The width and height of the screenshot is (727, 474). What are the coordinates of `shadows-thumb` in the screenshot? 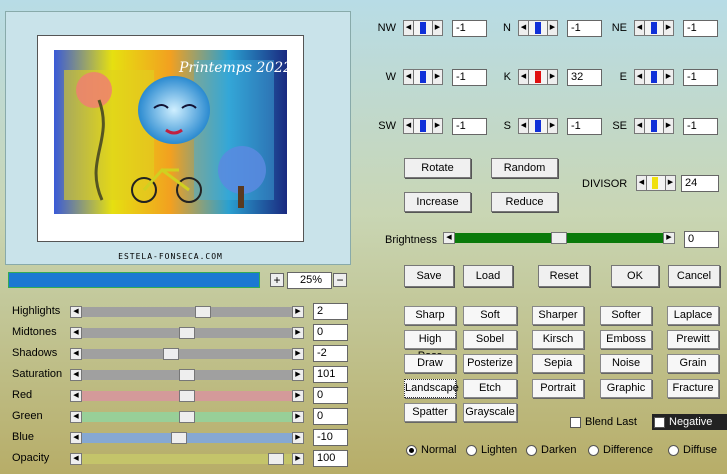 It's located at (171, 354).